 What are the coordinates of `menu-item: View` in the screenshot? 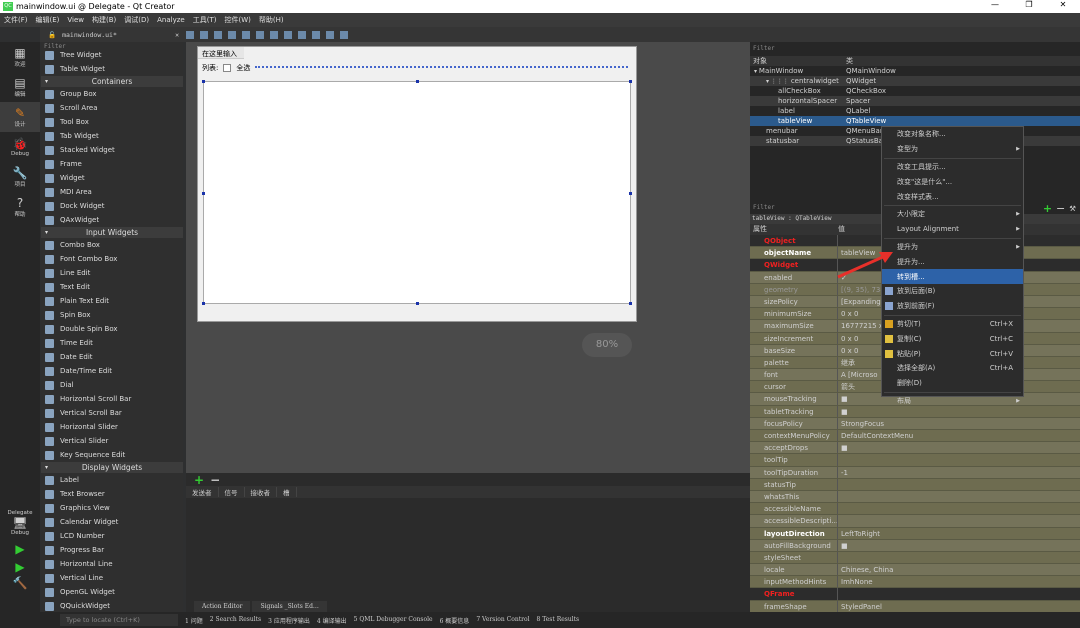 It's located at (75, 20).